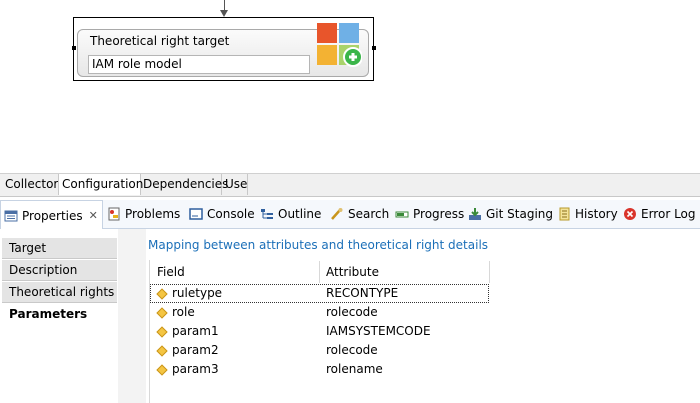 This screenshot has width=700, height=403. Describe the element at coordinates (319, 293) in the screenshot. I see `table-row: ruletype RECONTYPE` at that location.